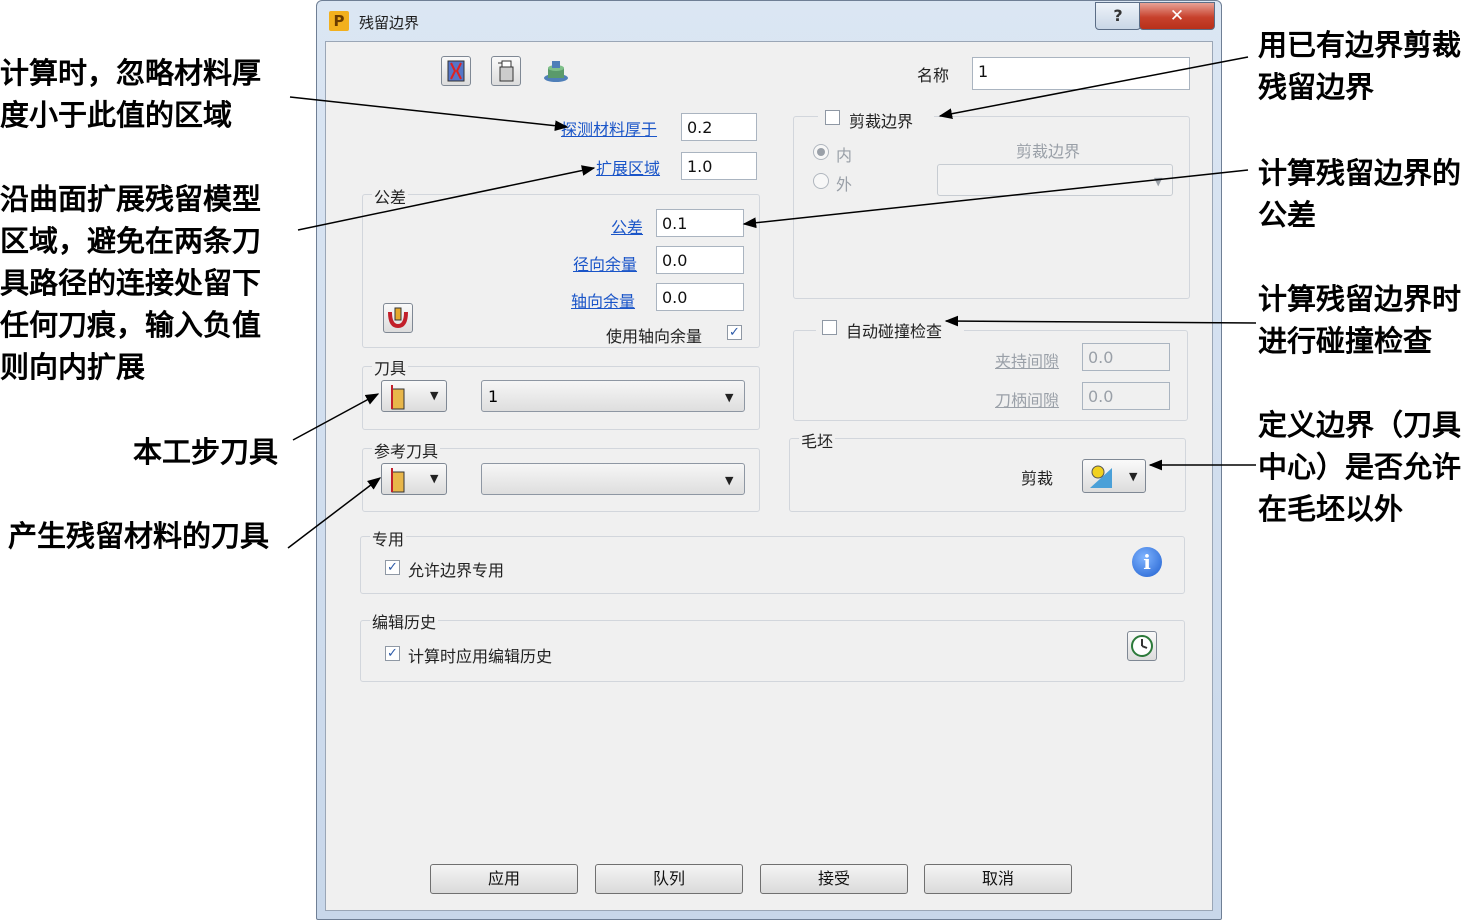 Image resolution: width=1476 pixels, height=923 pixels. Describe the element at coordinates (446, 198) in the screenshot. I see `arrow-expand-area` at that location.